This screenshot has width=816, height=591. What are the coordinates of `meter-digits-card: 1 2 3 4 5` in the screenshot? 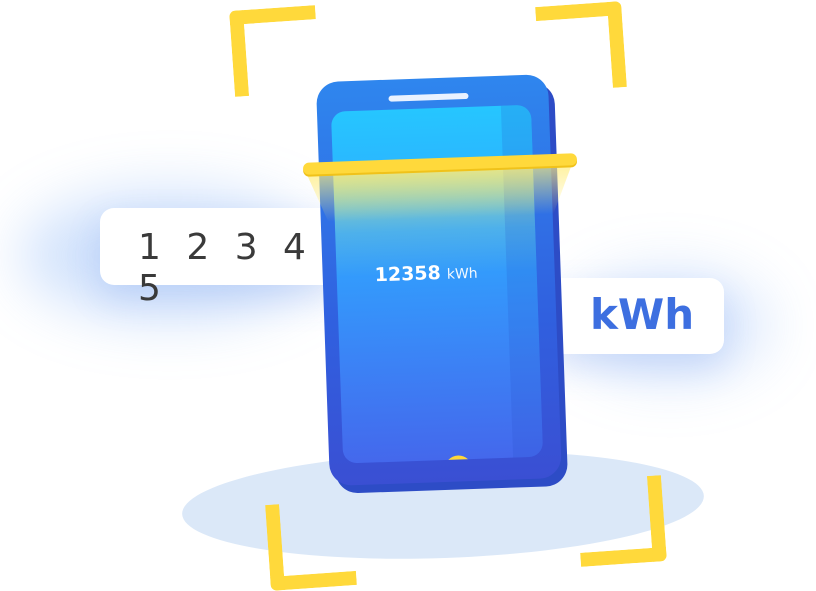 It's located at (220, 258).